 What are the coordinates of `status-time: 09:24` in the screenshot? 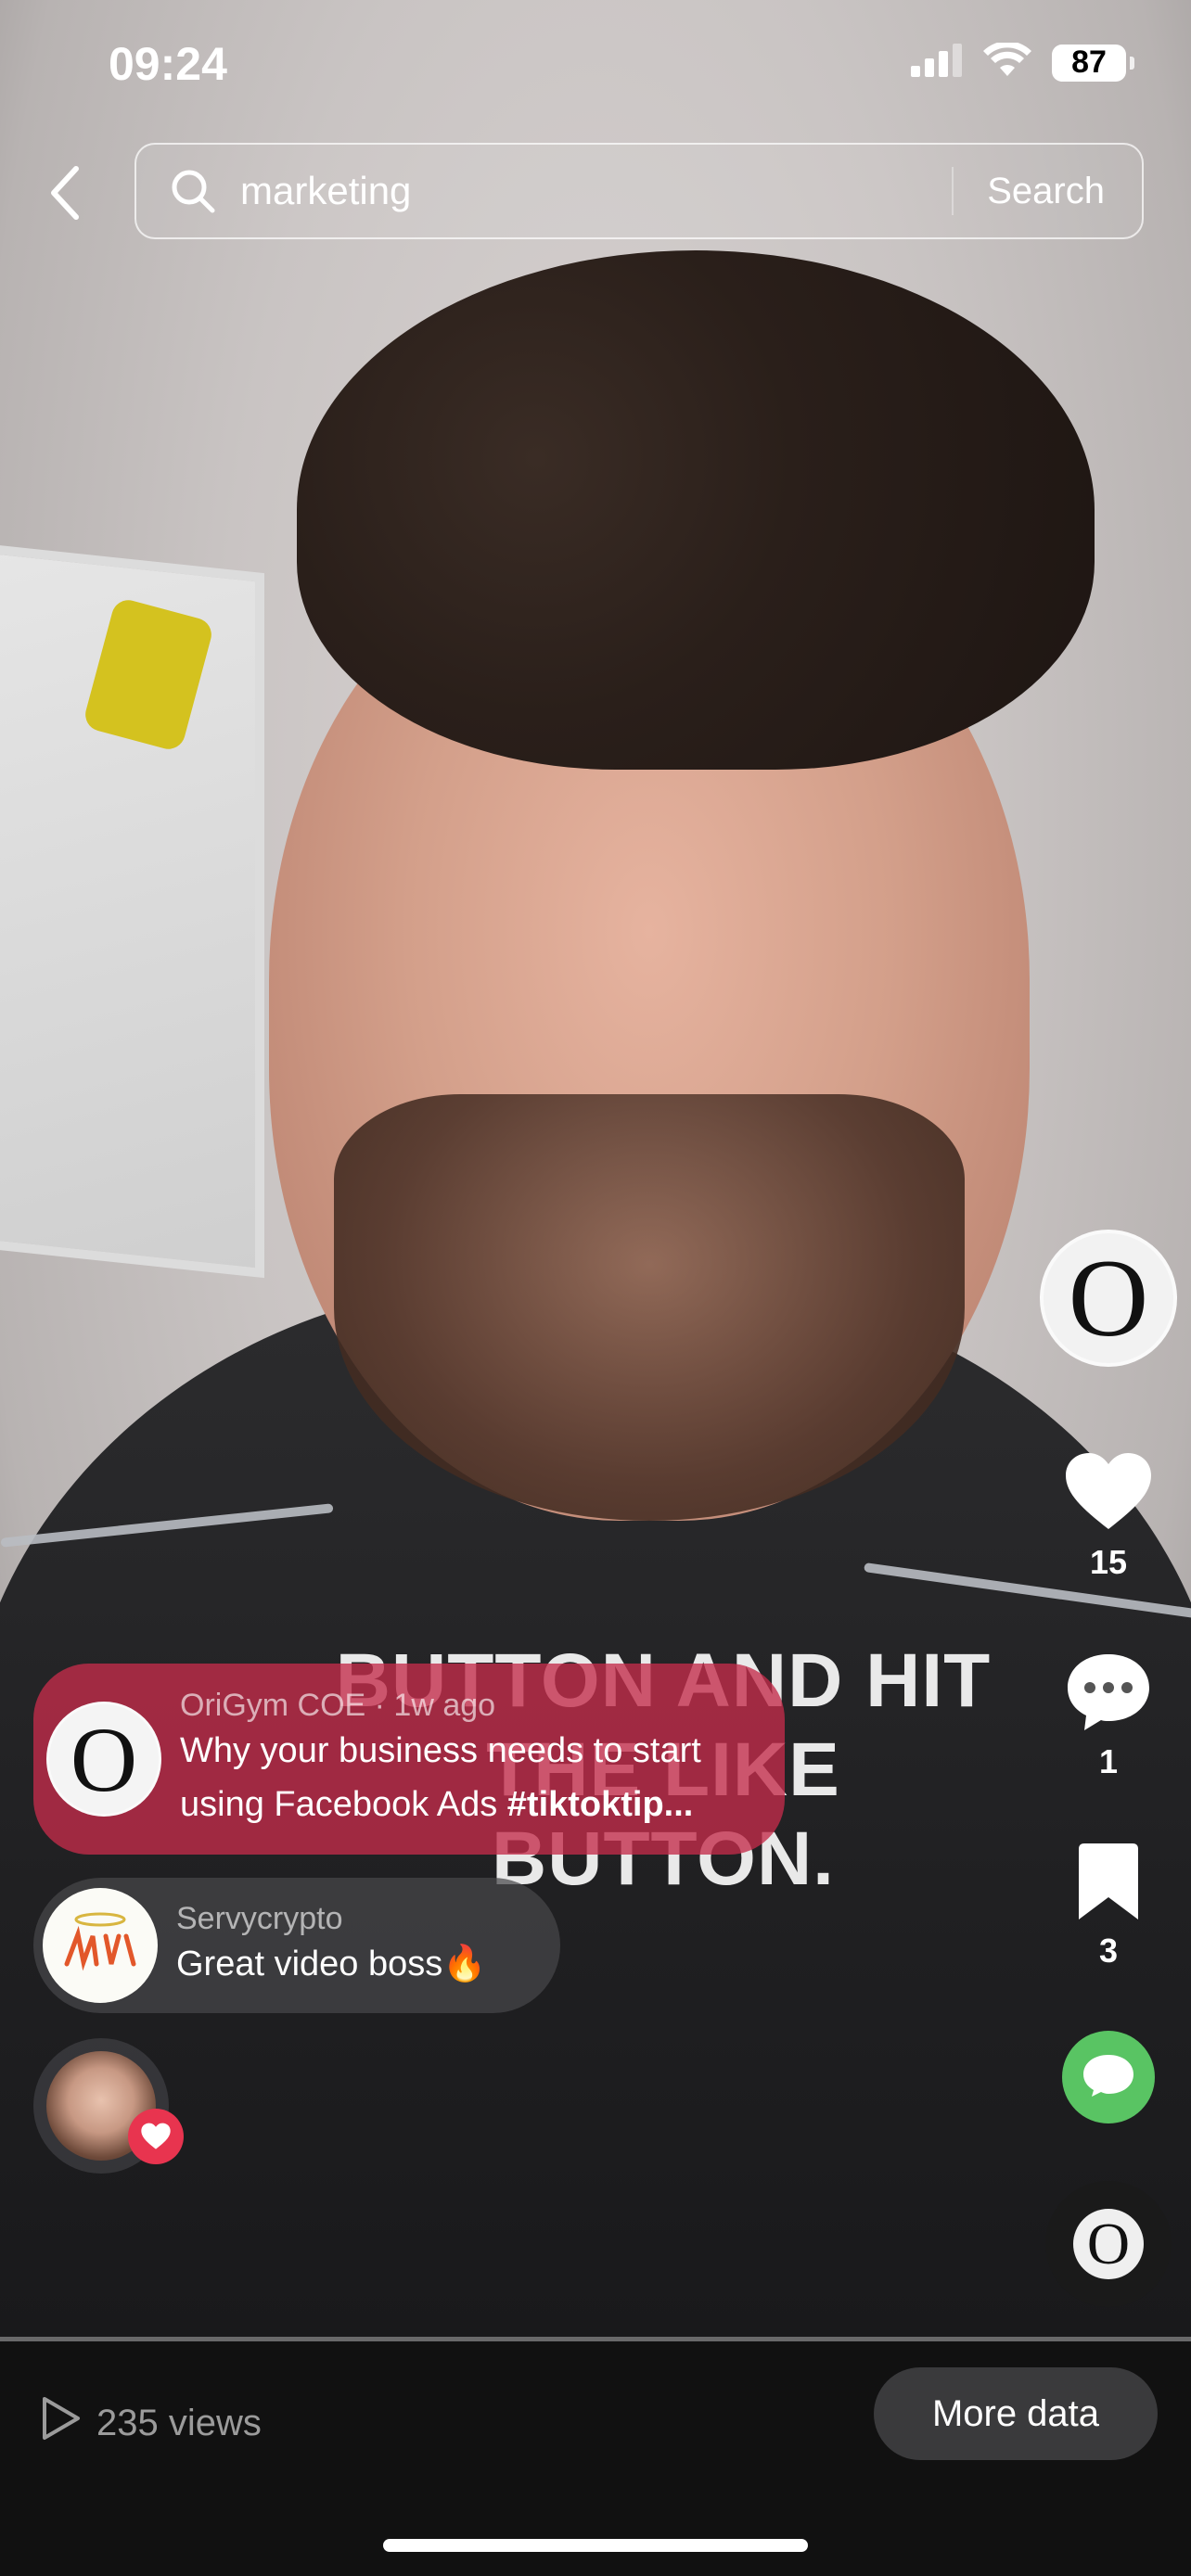 It's located at (168, 64).